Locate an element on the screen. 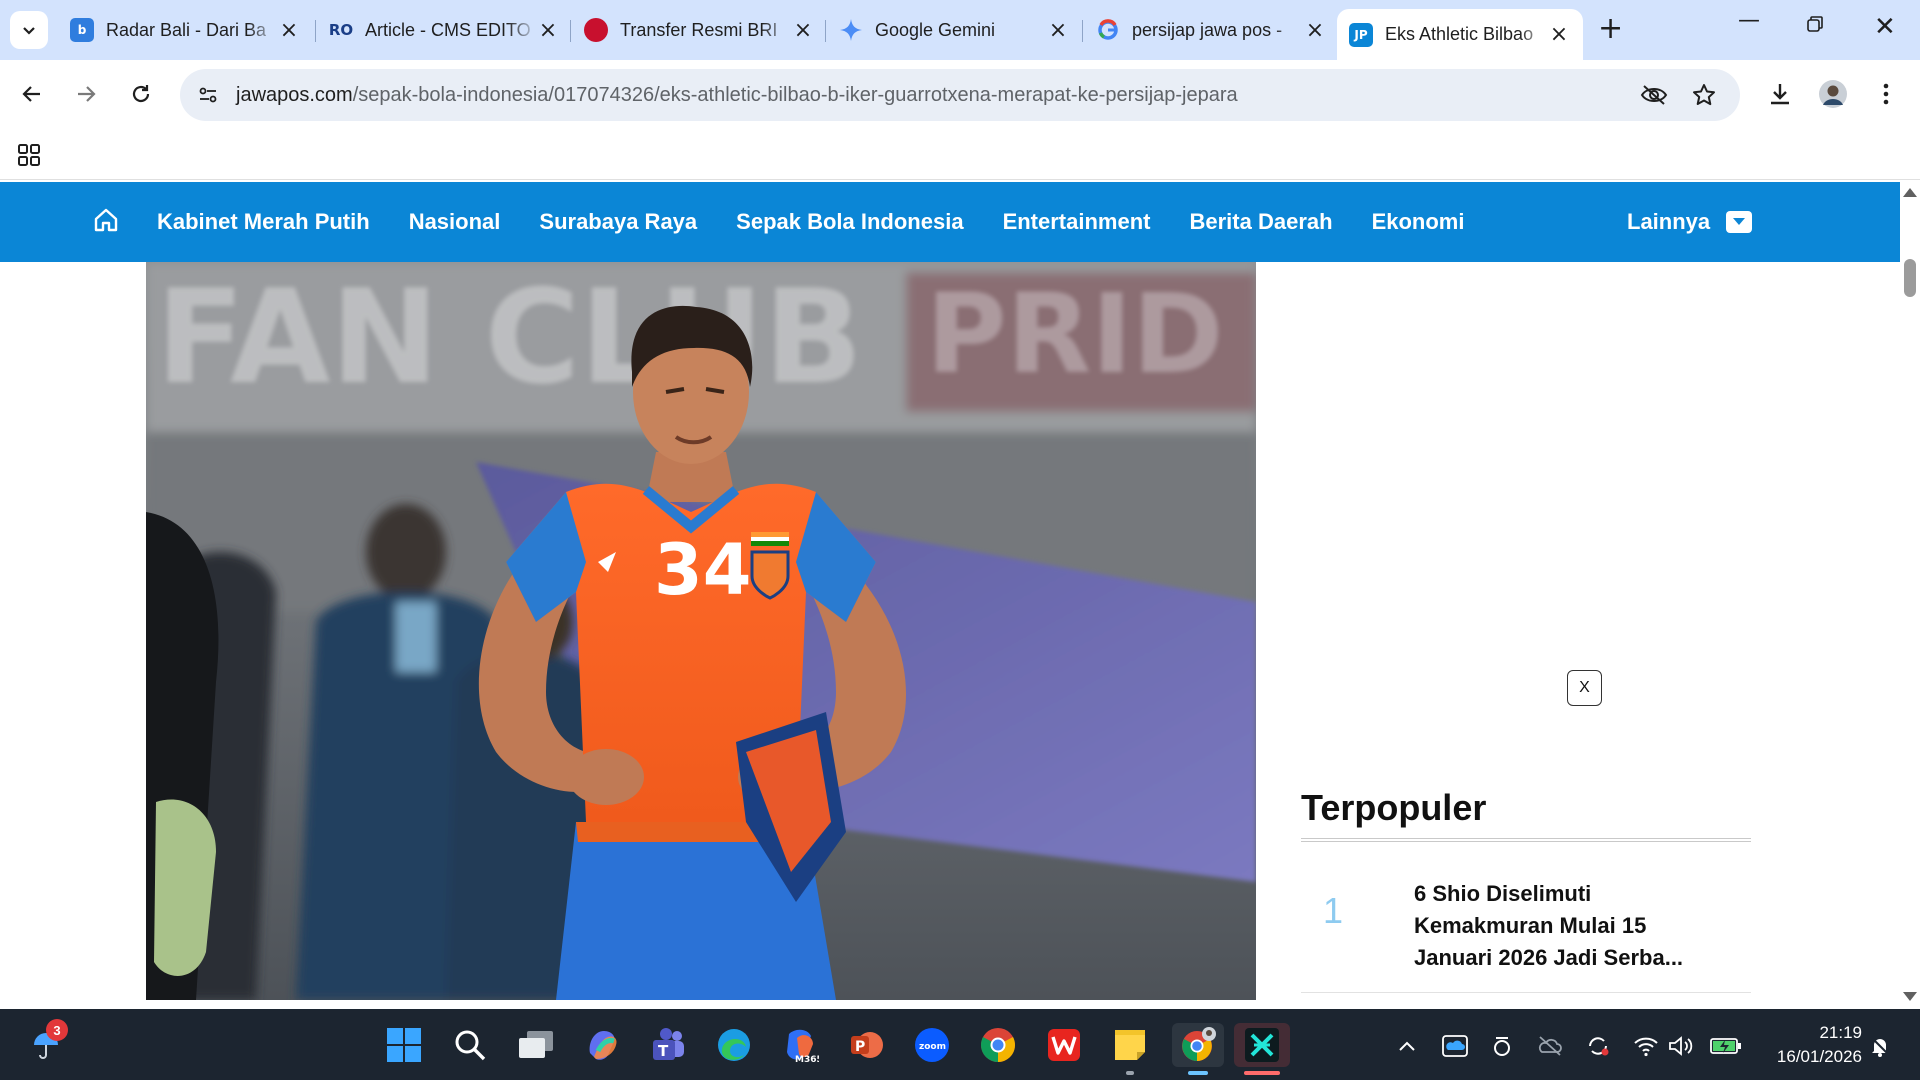  back-button is located at coordinates (32, 94).